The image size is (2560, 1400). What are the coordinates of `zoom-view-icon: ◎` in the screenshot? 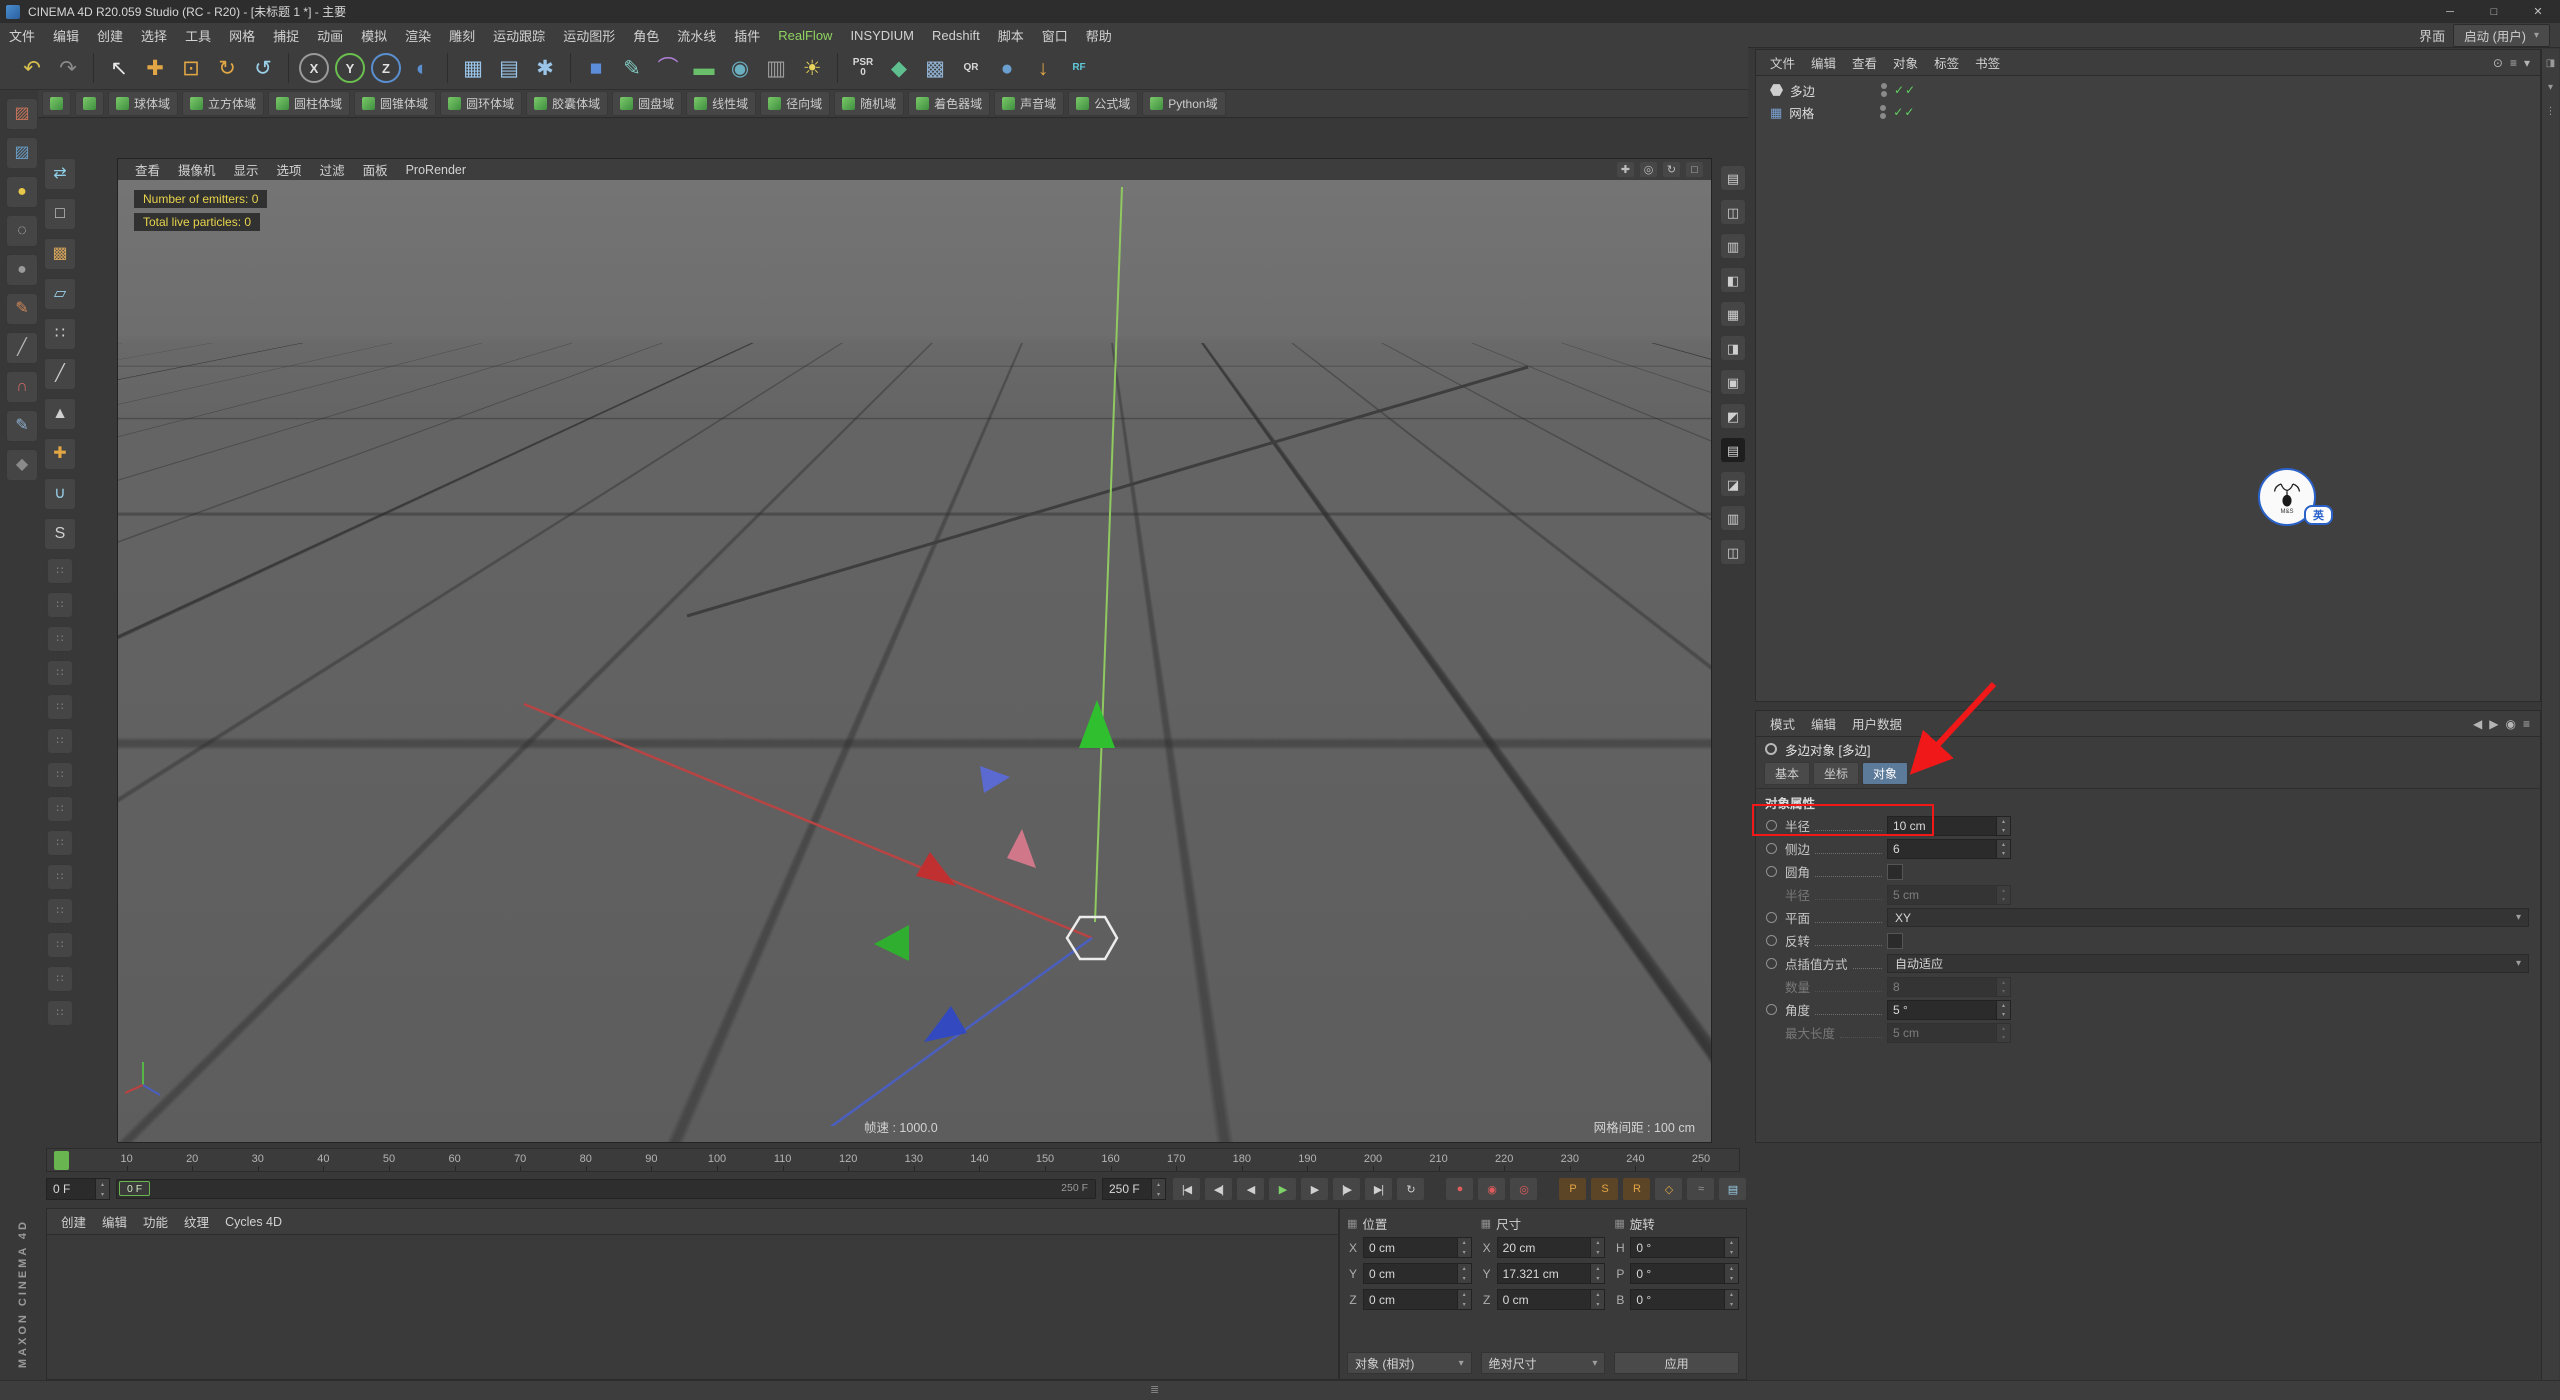 It's located at (1648, 169).